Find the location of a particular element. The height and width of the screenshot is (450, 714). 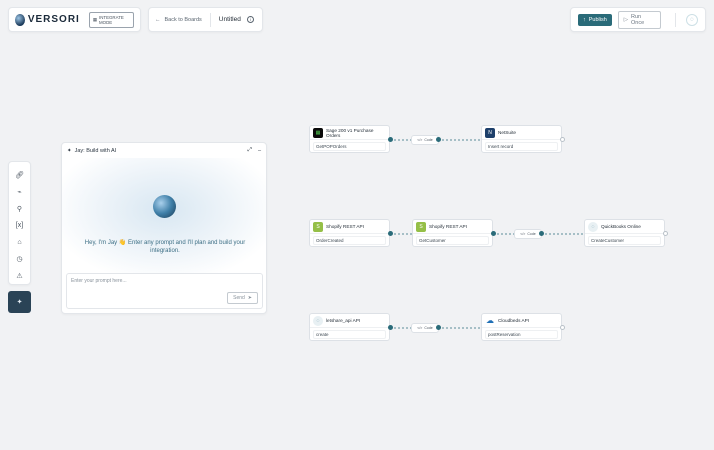

node-header: ☁ Cloudbeds API is located at coordinates (521, 321).